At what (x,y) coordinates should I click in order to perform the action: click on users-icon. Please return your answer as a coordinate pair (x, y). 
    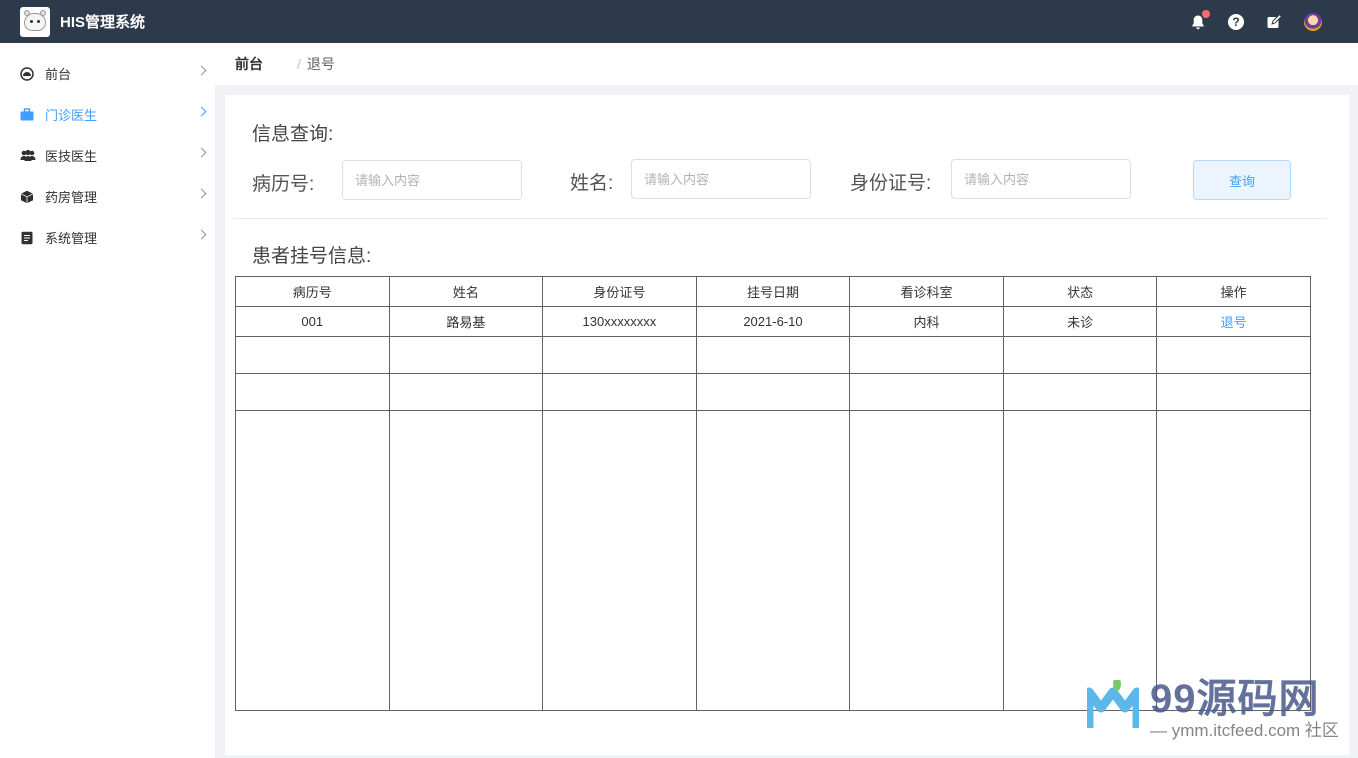
    Looking at the image, I should click on (28, 156).